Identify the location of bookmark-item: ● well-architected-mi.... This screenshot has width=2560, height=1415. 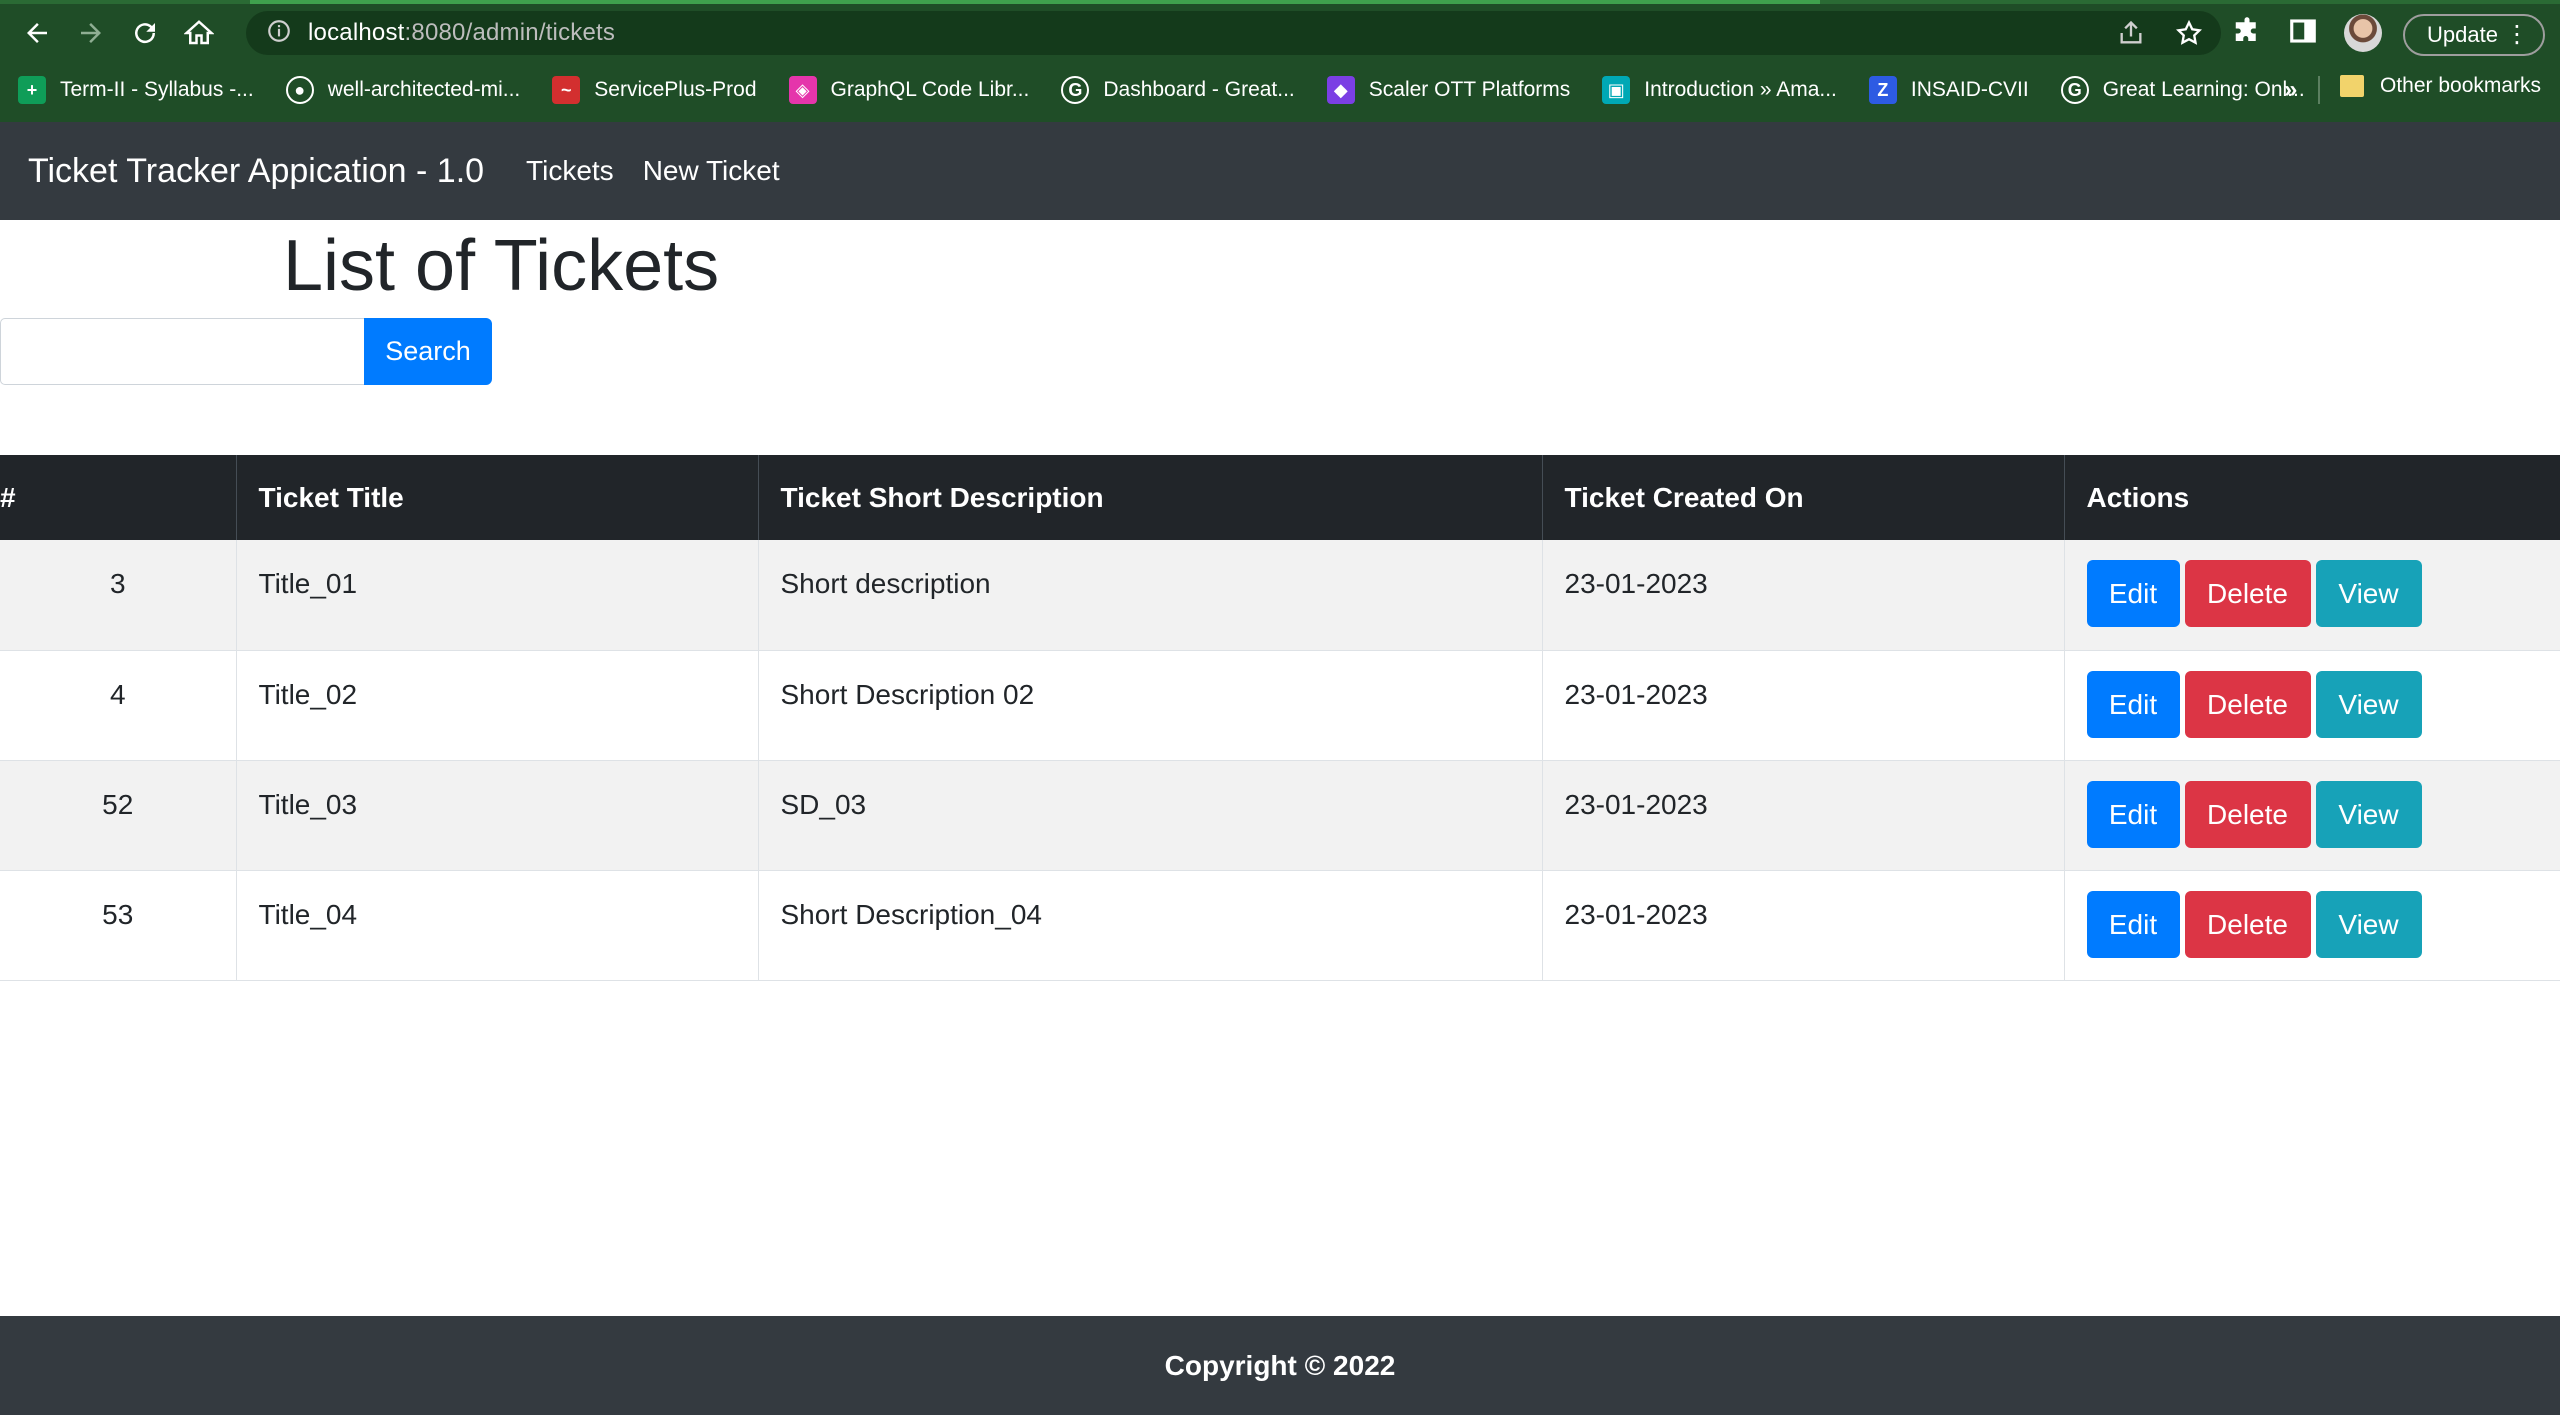
(403, 90).